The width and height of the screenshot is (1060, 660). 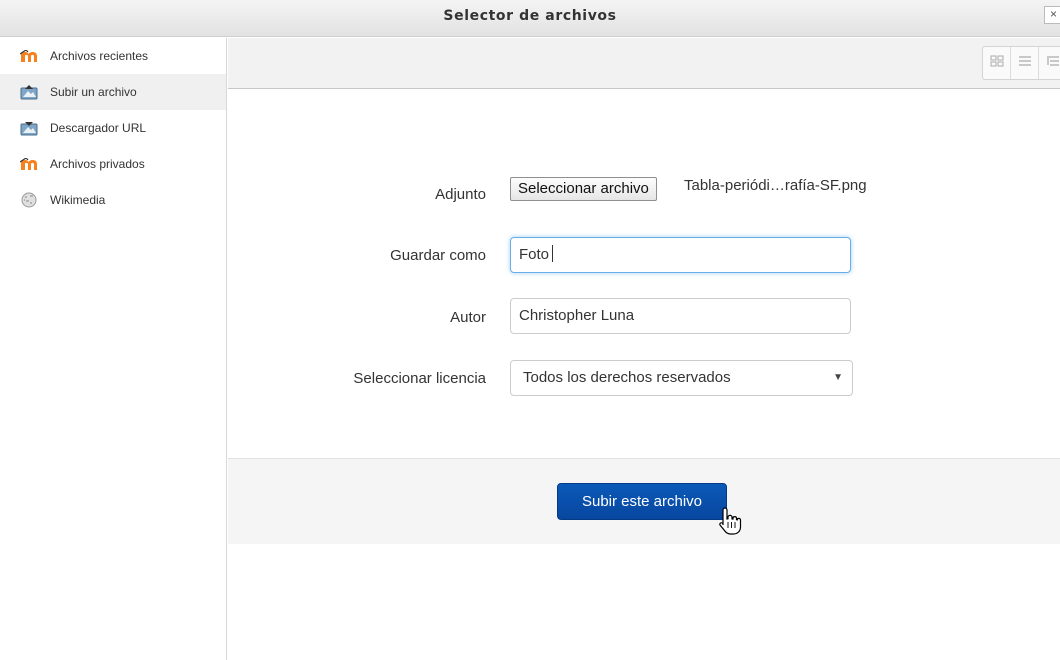 I want to click on wikimedia-icon, so click(x=29, y=200).